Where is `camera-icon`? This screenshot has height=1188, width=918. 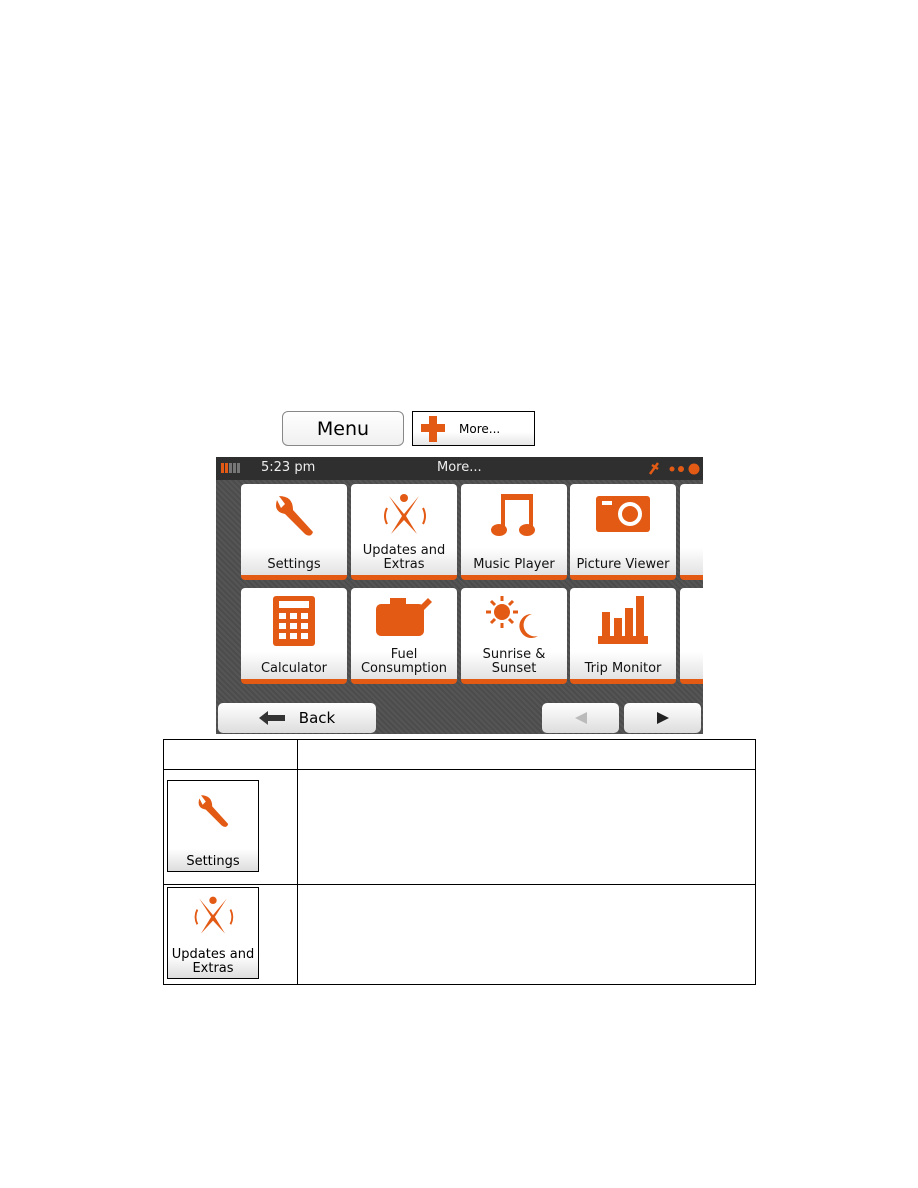
camera-icon is located at coordinates (623, 514).